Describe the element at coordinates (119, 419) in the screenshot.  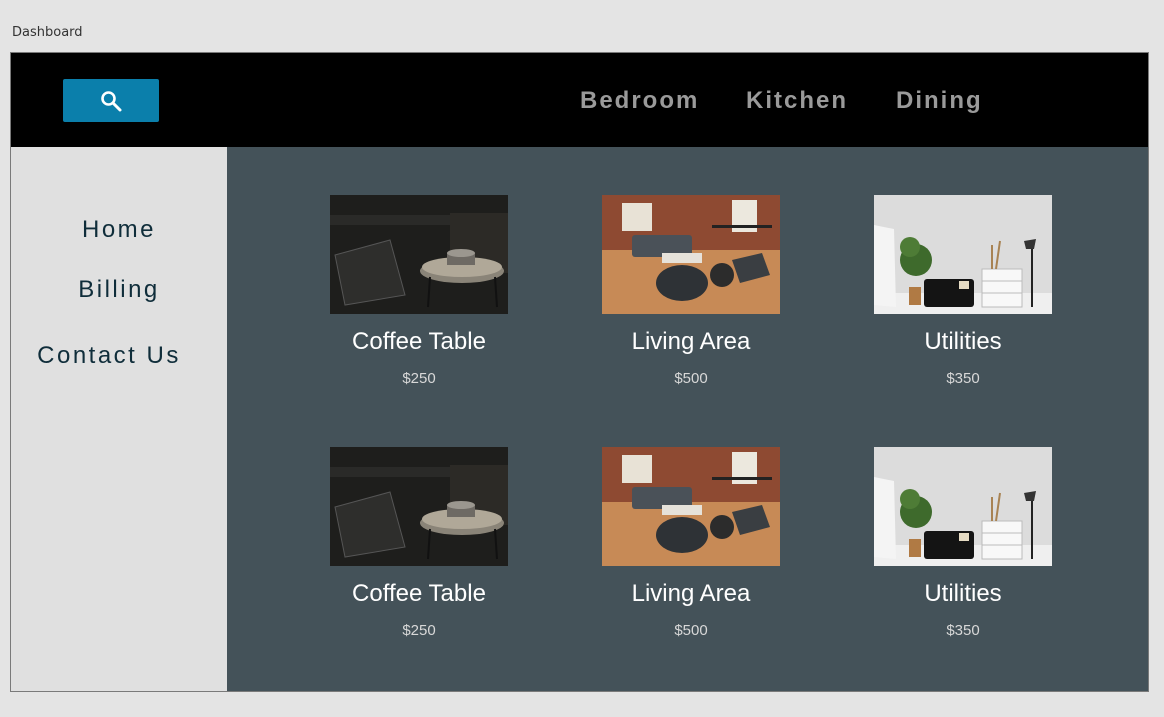
I see `sidebar: Home Billing Contact Us` at that location.